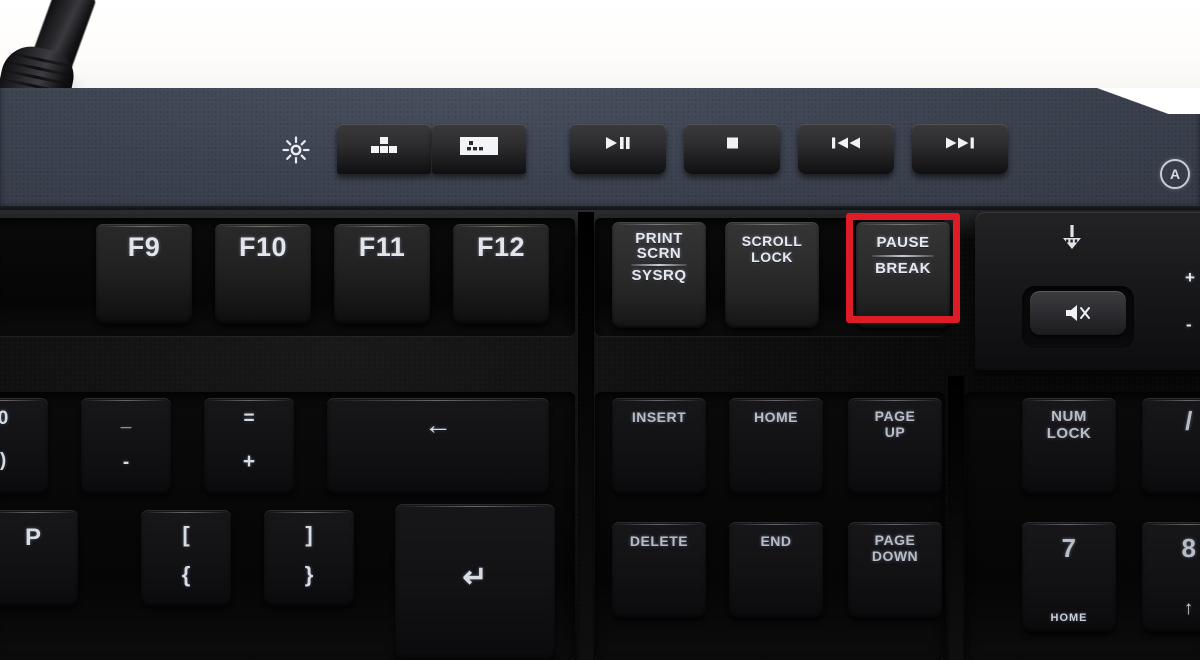 Image resolution: width=1200 pixels, height=660 pixels. What do you see at coordinates (903, 242) in the screenshot?
I see `pause-break-line1: PAUSE` at bounding box center [903, 242].